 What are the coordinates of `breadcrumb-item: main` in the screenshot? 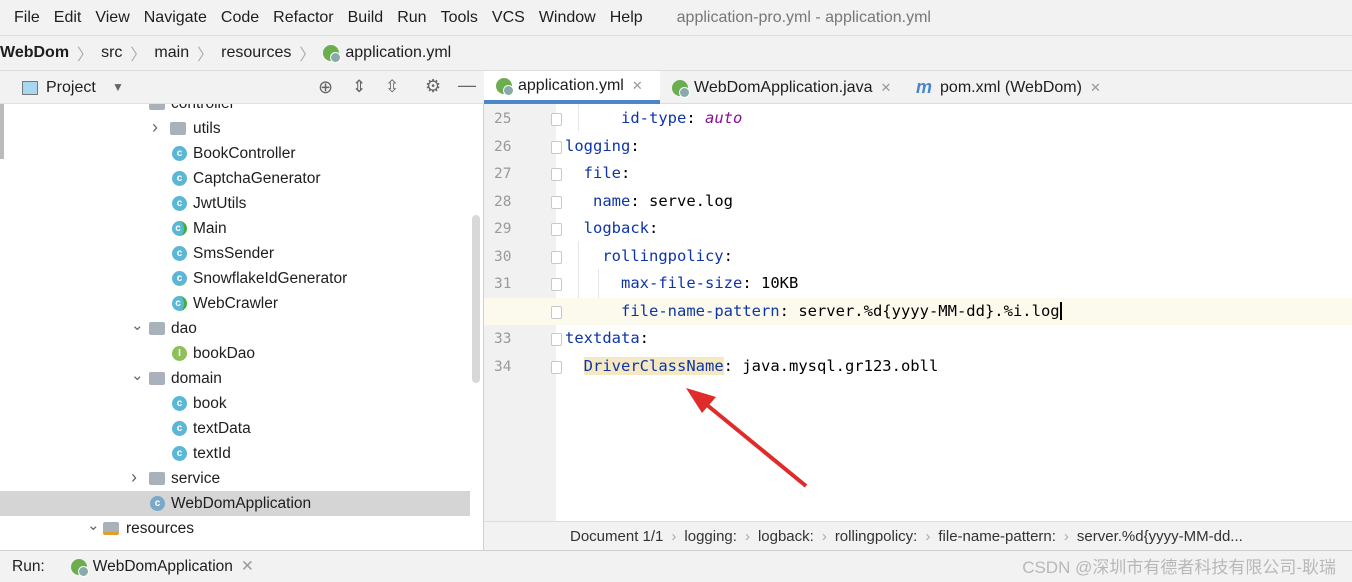 It's located at (171, 53).